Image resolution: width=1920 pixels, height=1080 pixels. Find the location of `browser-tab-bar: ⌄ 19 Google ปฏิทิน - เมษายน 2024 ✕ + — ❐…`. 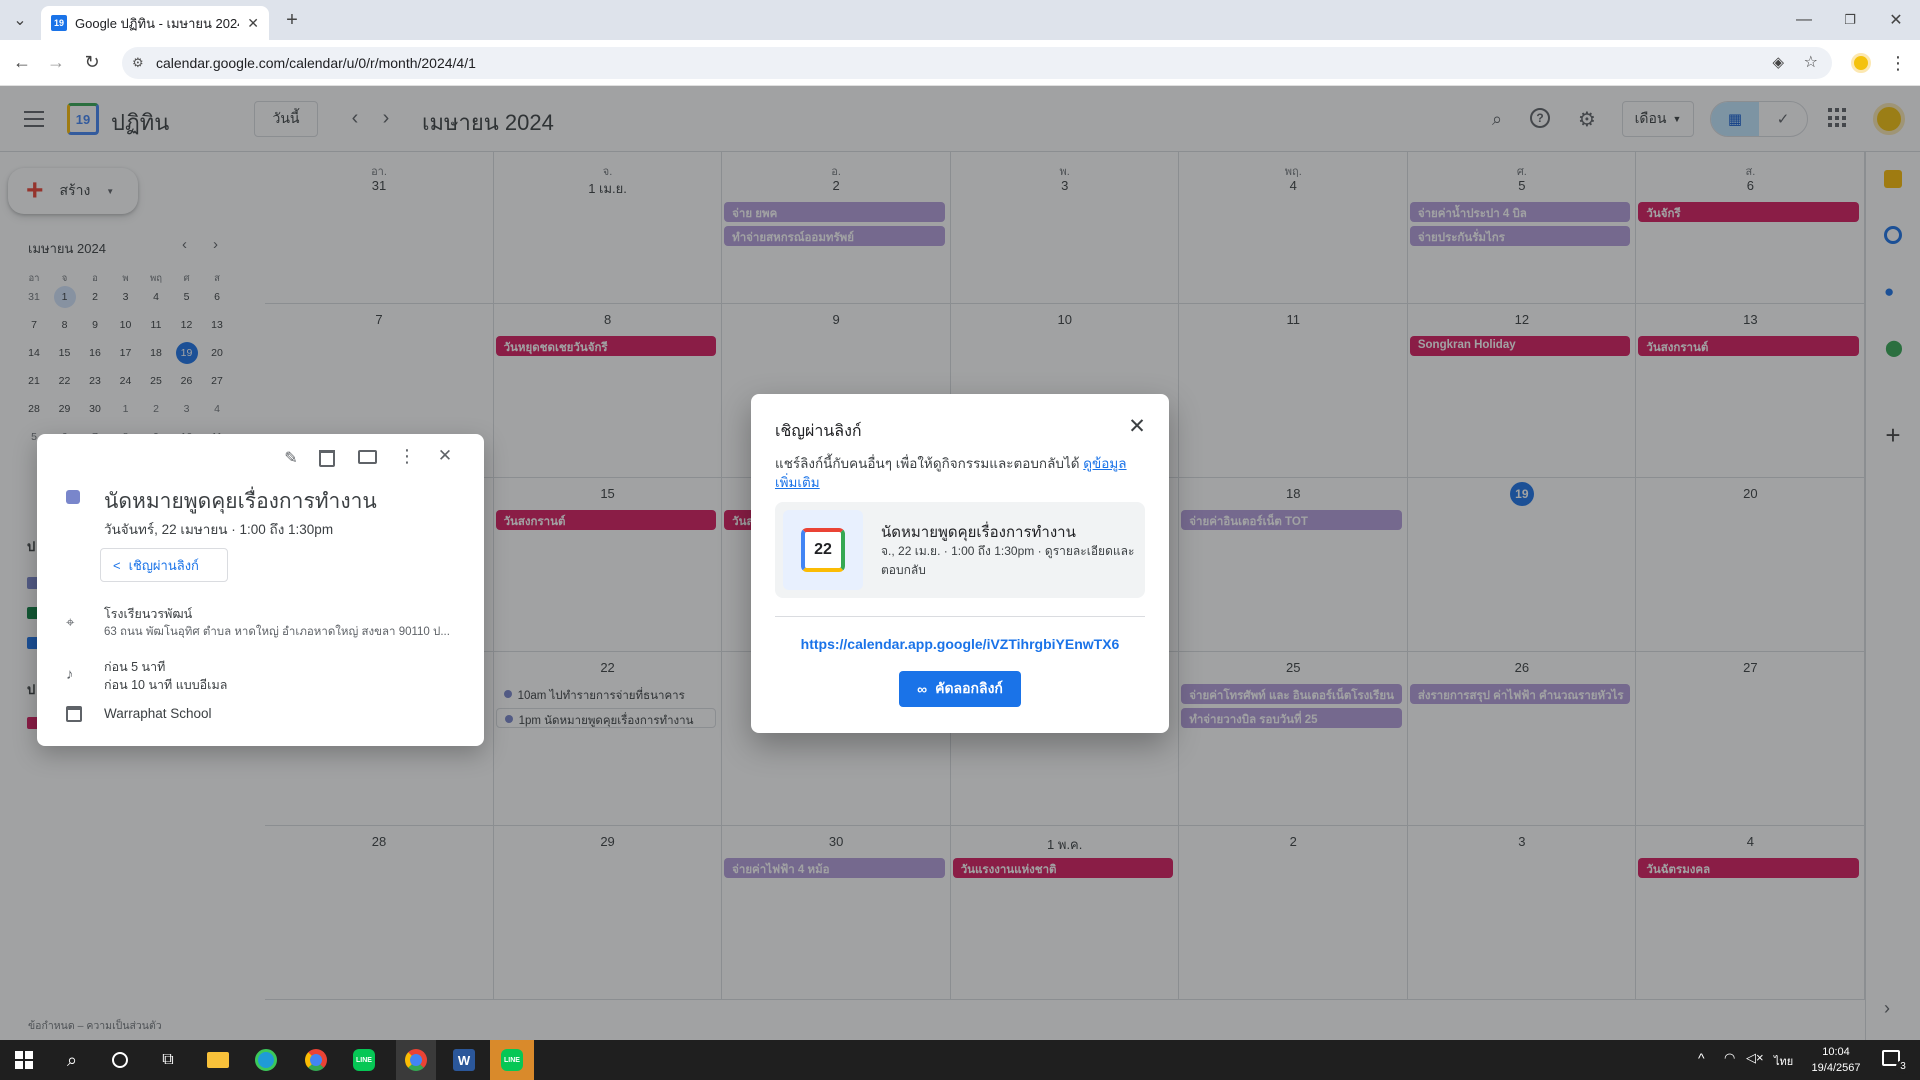

browser-tab-bar: ⌄ 19 Google ปฏิทิน - เมษายน 2024 ✕ + — ❐… is located at coordinates (960, 20).